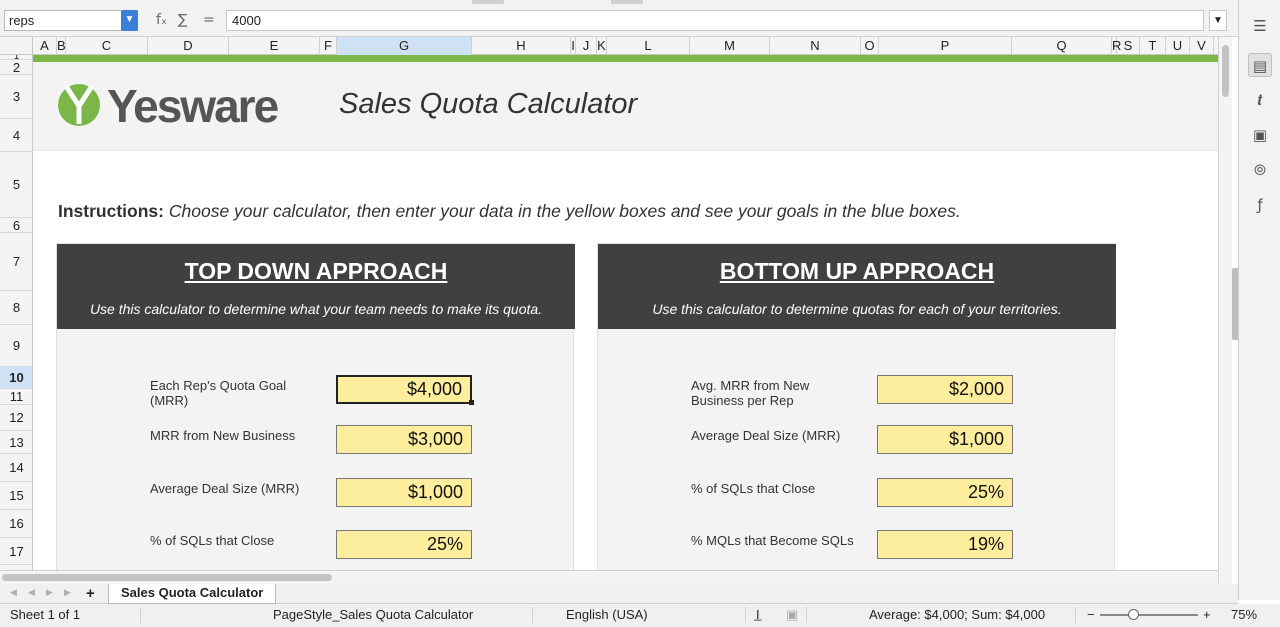 This screenshot has width=1280, height=627. I want to click on row-header: 3, so click(16, 97).